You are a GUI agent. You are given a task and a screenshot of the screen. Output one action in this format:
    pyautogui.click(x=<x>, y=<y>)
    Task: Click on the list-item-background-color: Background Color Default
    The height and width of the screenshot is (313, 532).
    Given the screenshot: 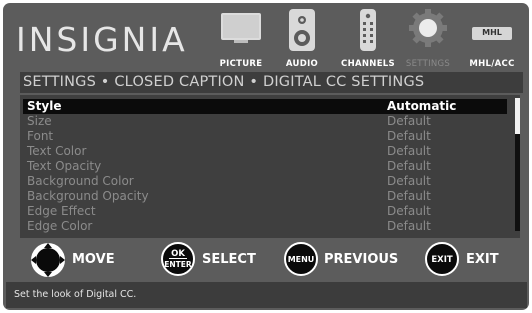 What is the action you would take?
    pyautogui.click(x=265, y=181)
    